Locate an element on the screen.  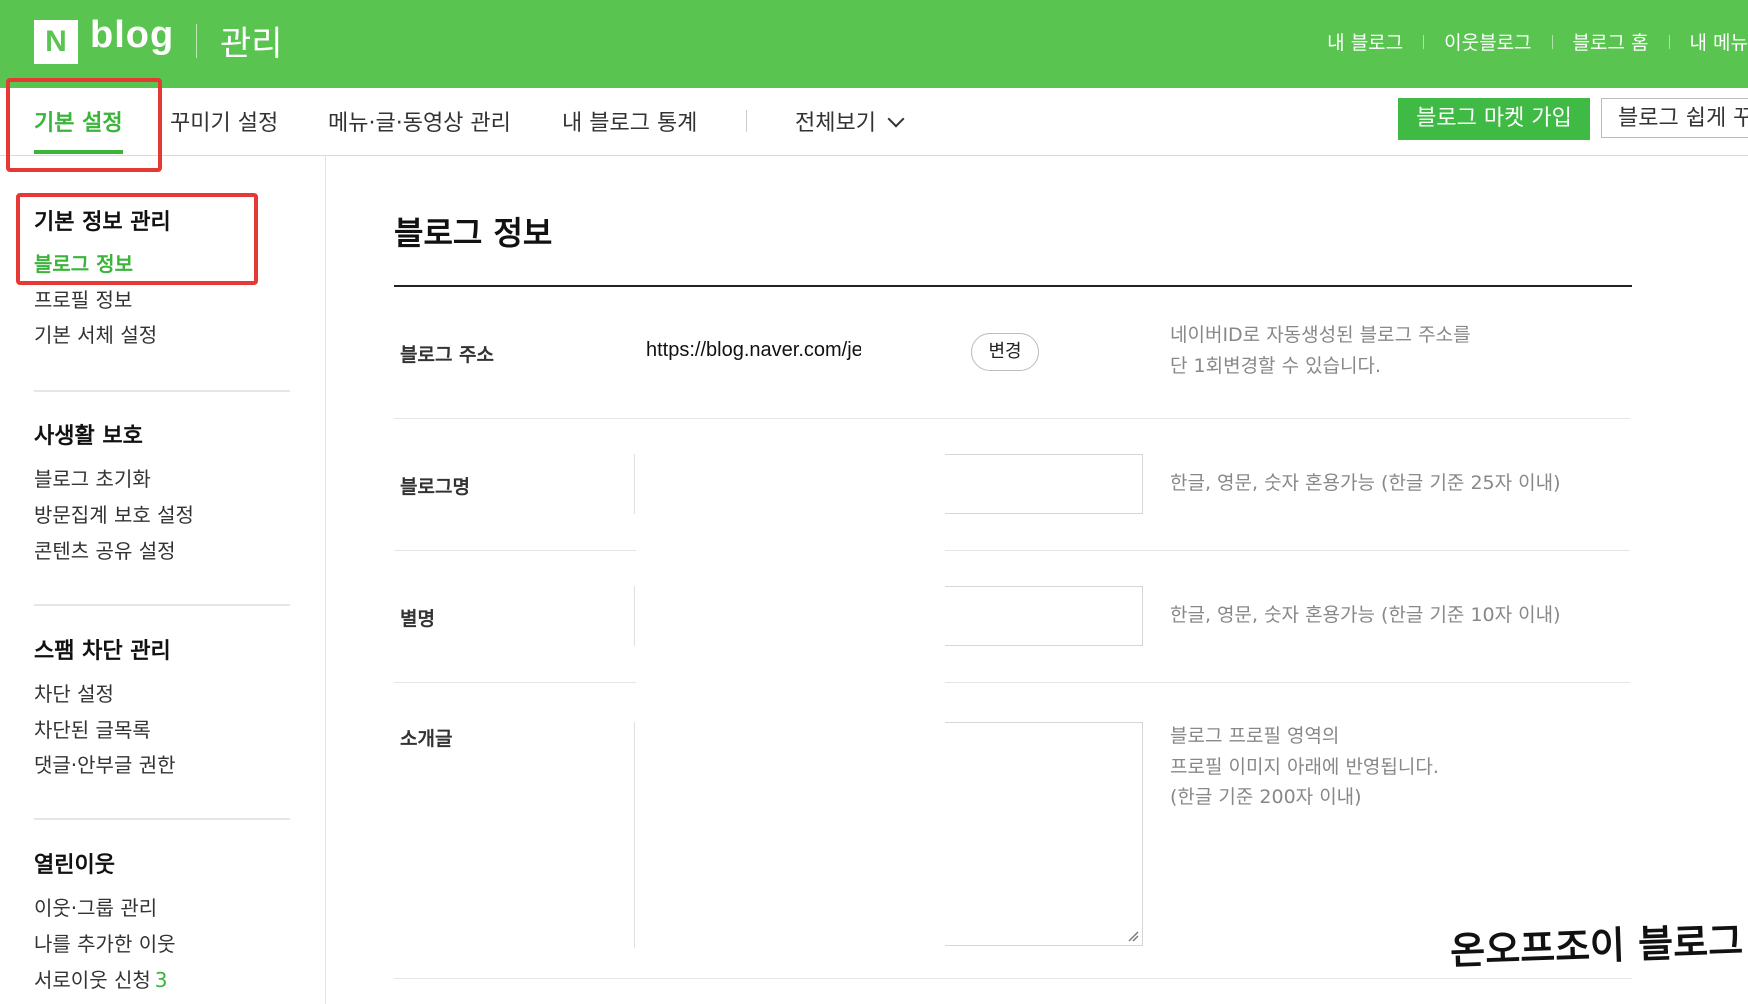
page-title: 블로그 정보 is located at coordinates (473, 233).